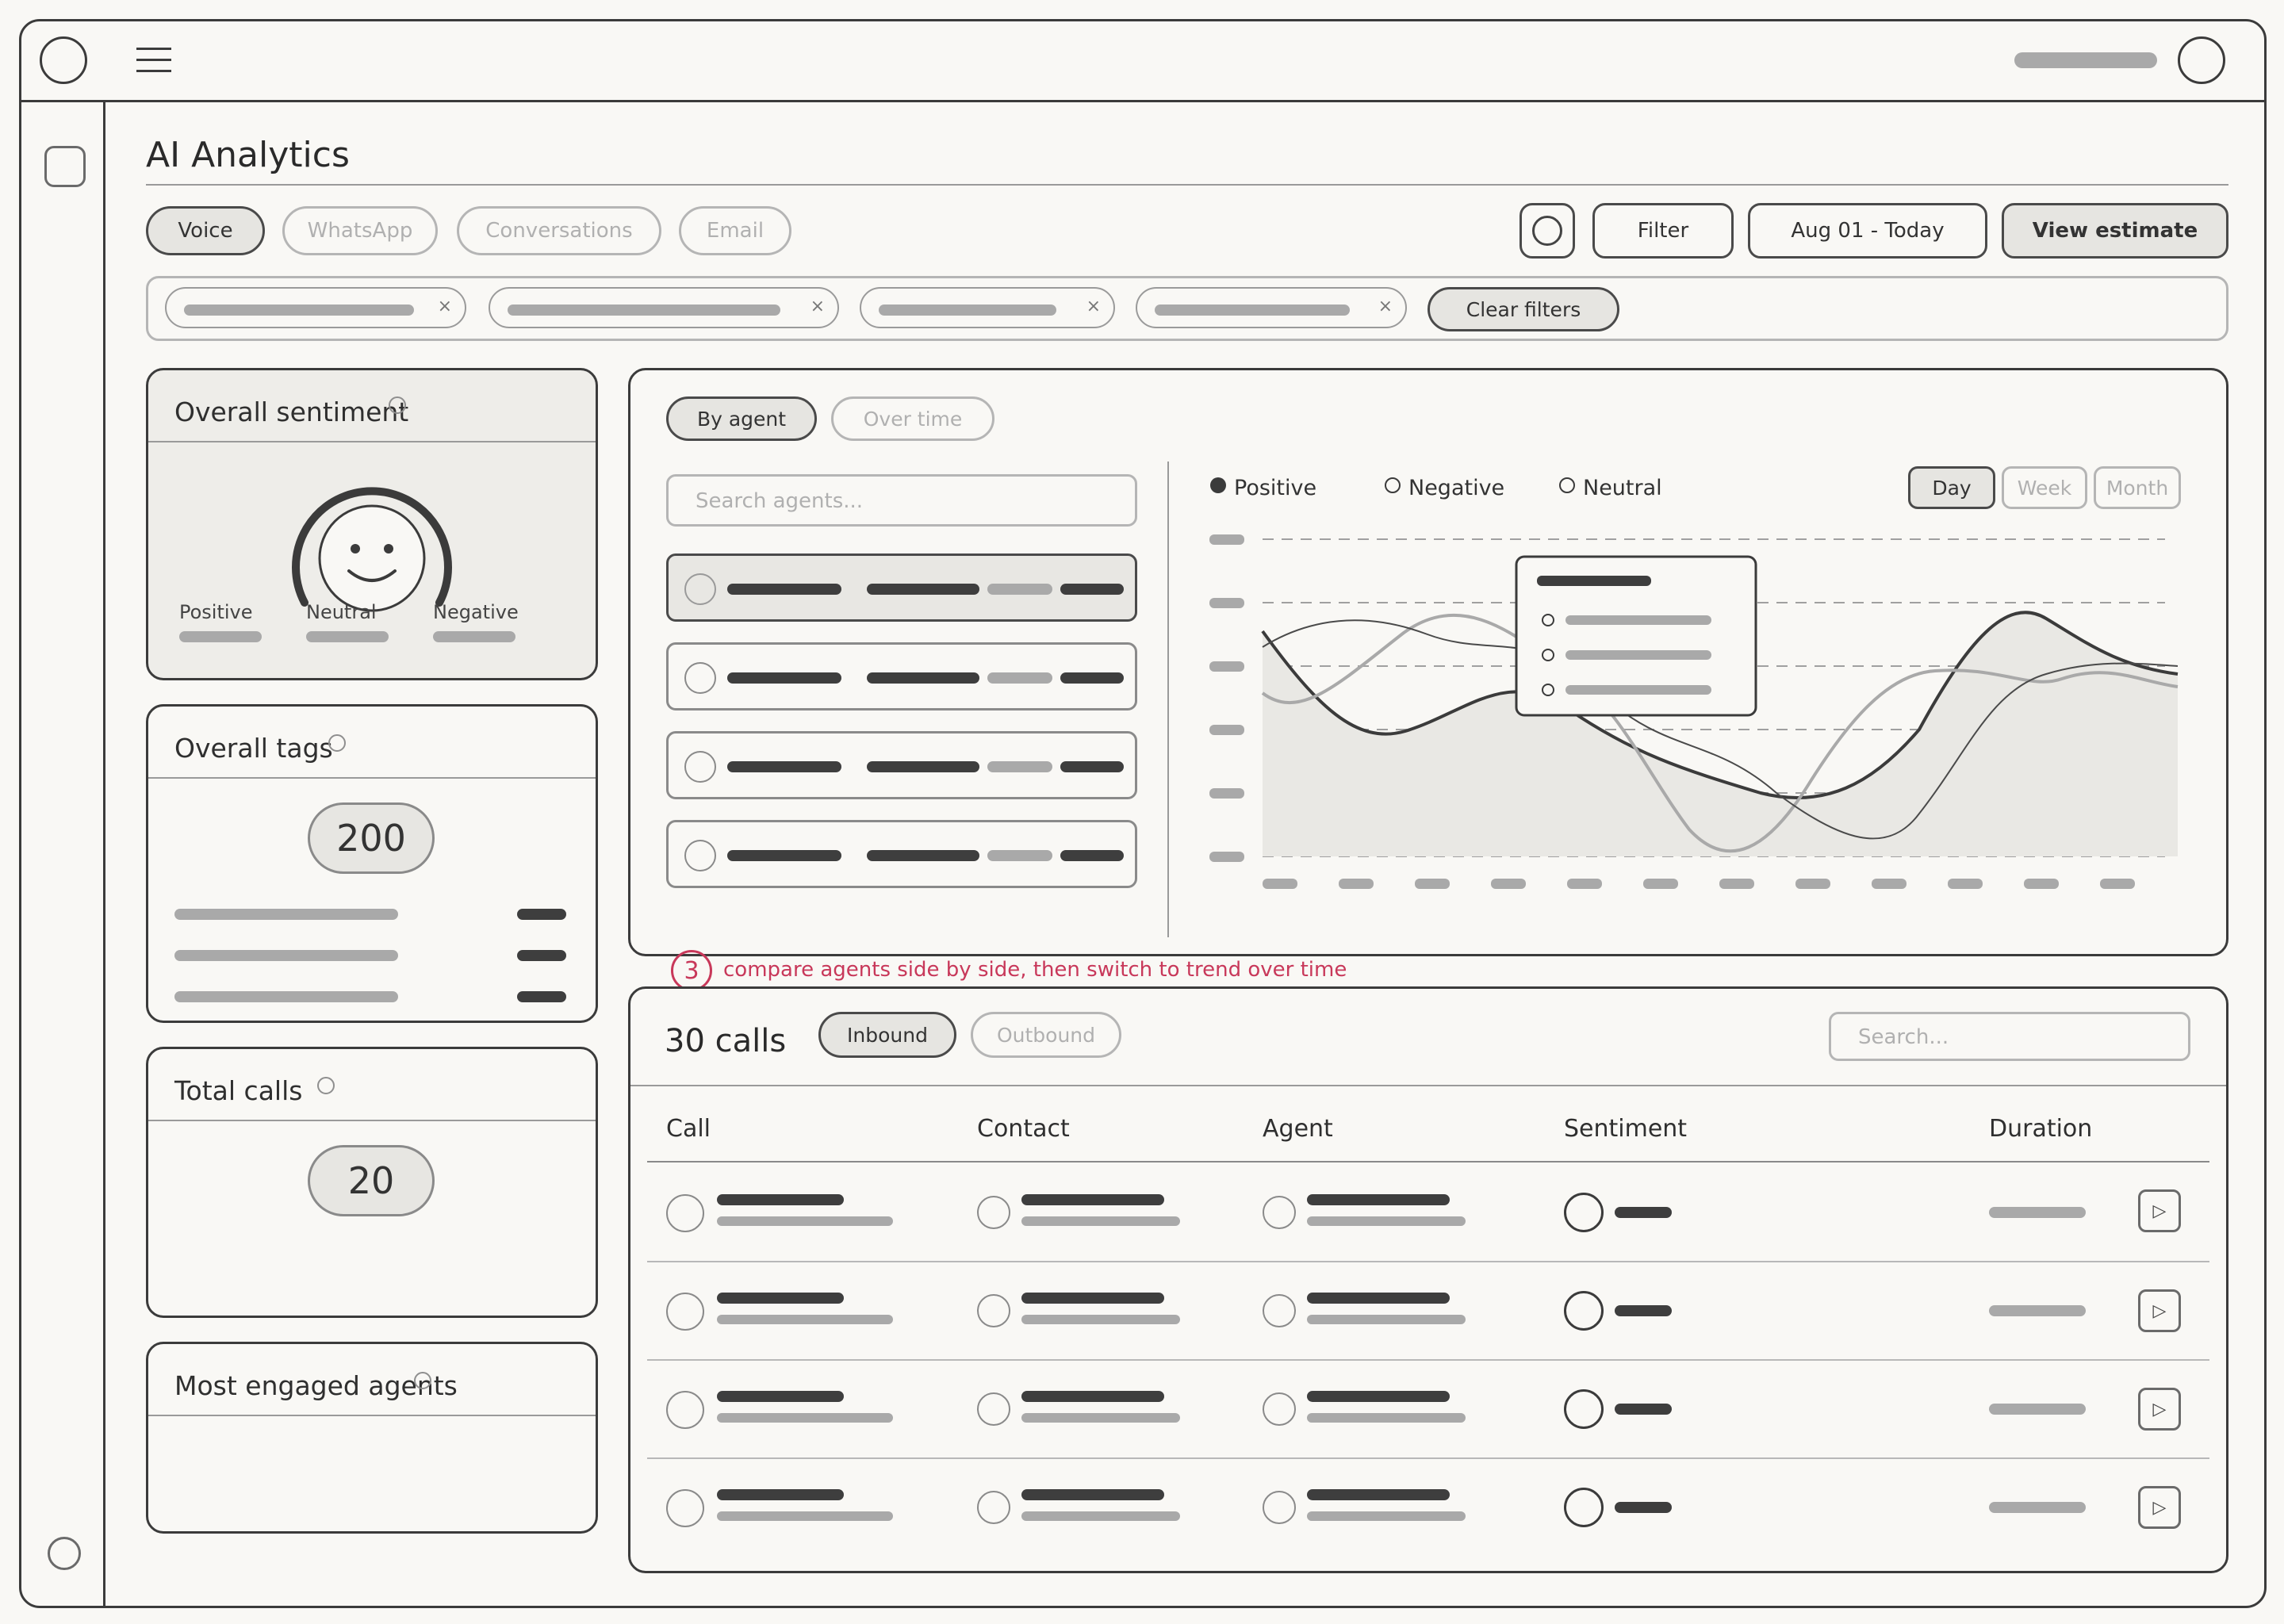  I want to click on legend-neutral-marker, so click(1567, 485).